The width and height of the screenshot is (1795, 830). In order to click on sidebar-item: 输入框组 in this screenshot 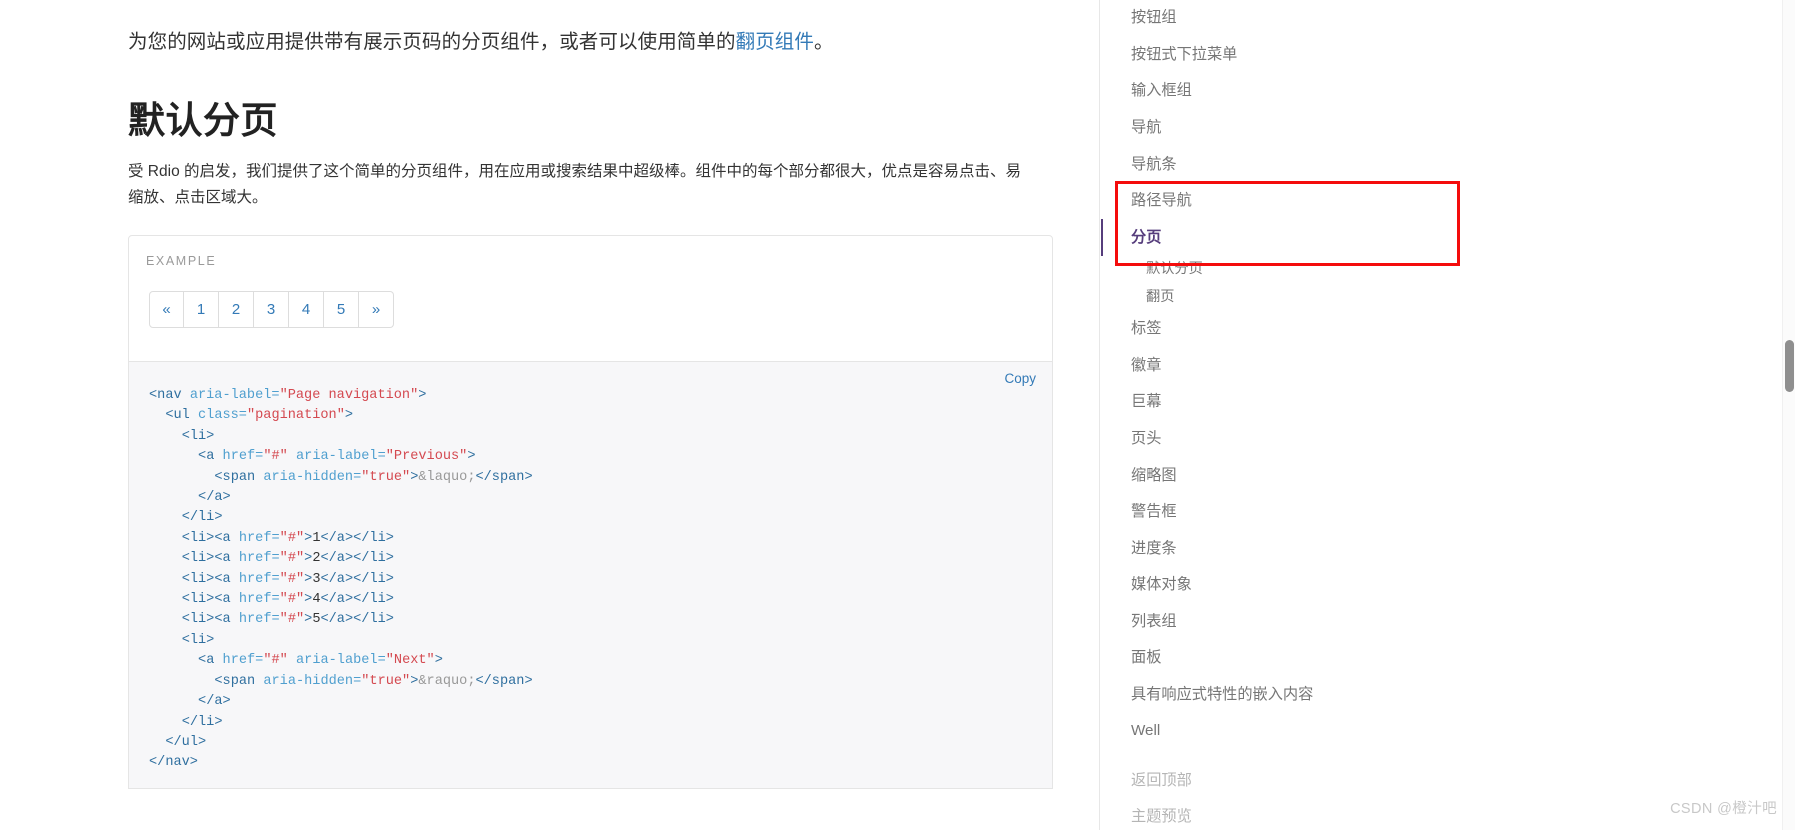, I will do `click(1448, 91)`.